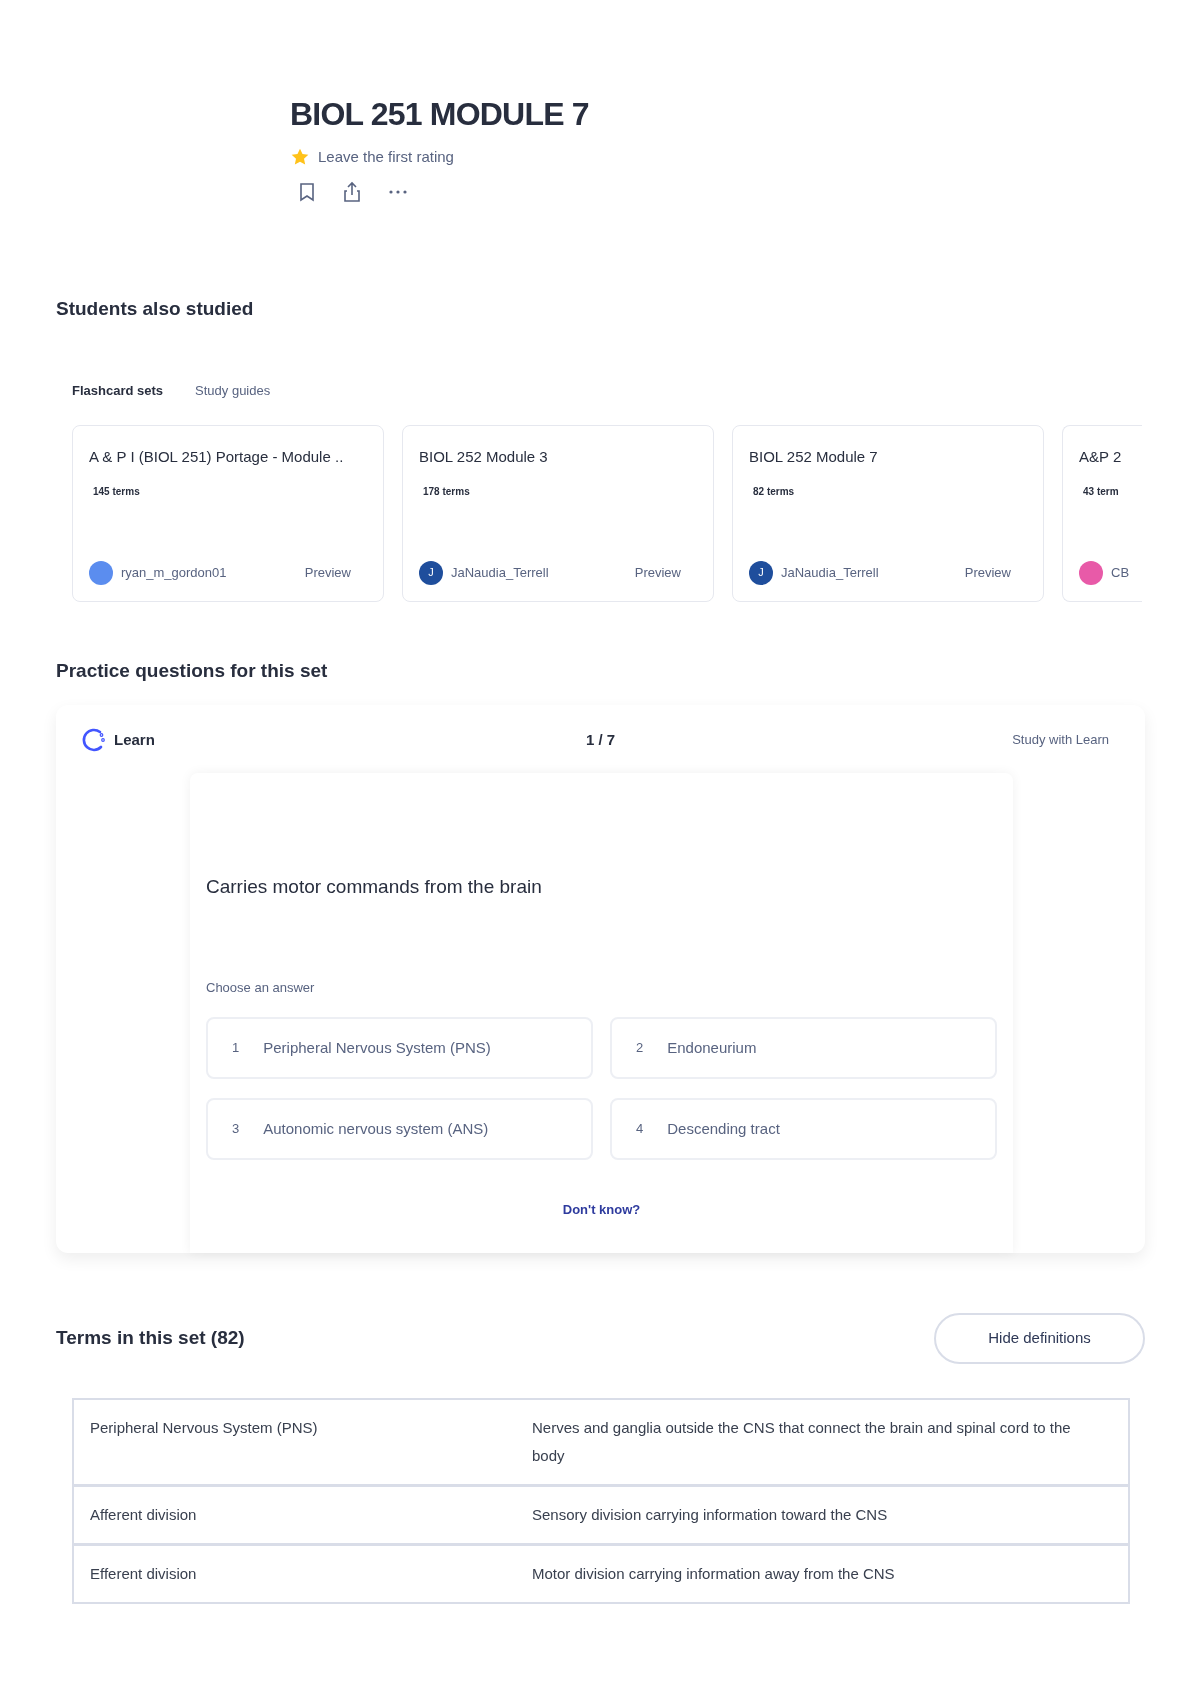  Describe the element at coordinates (399, 1129) in the screenshot. I see `answer-option: 3 Autonomic nervous system (ANS)` at that location.